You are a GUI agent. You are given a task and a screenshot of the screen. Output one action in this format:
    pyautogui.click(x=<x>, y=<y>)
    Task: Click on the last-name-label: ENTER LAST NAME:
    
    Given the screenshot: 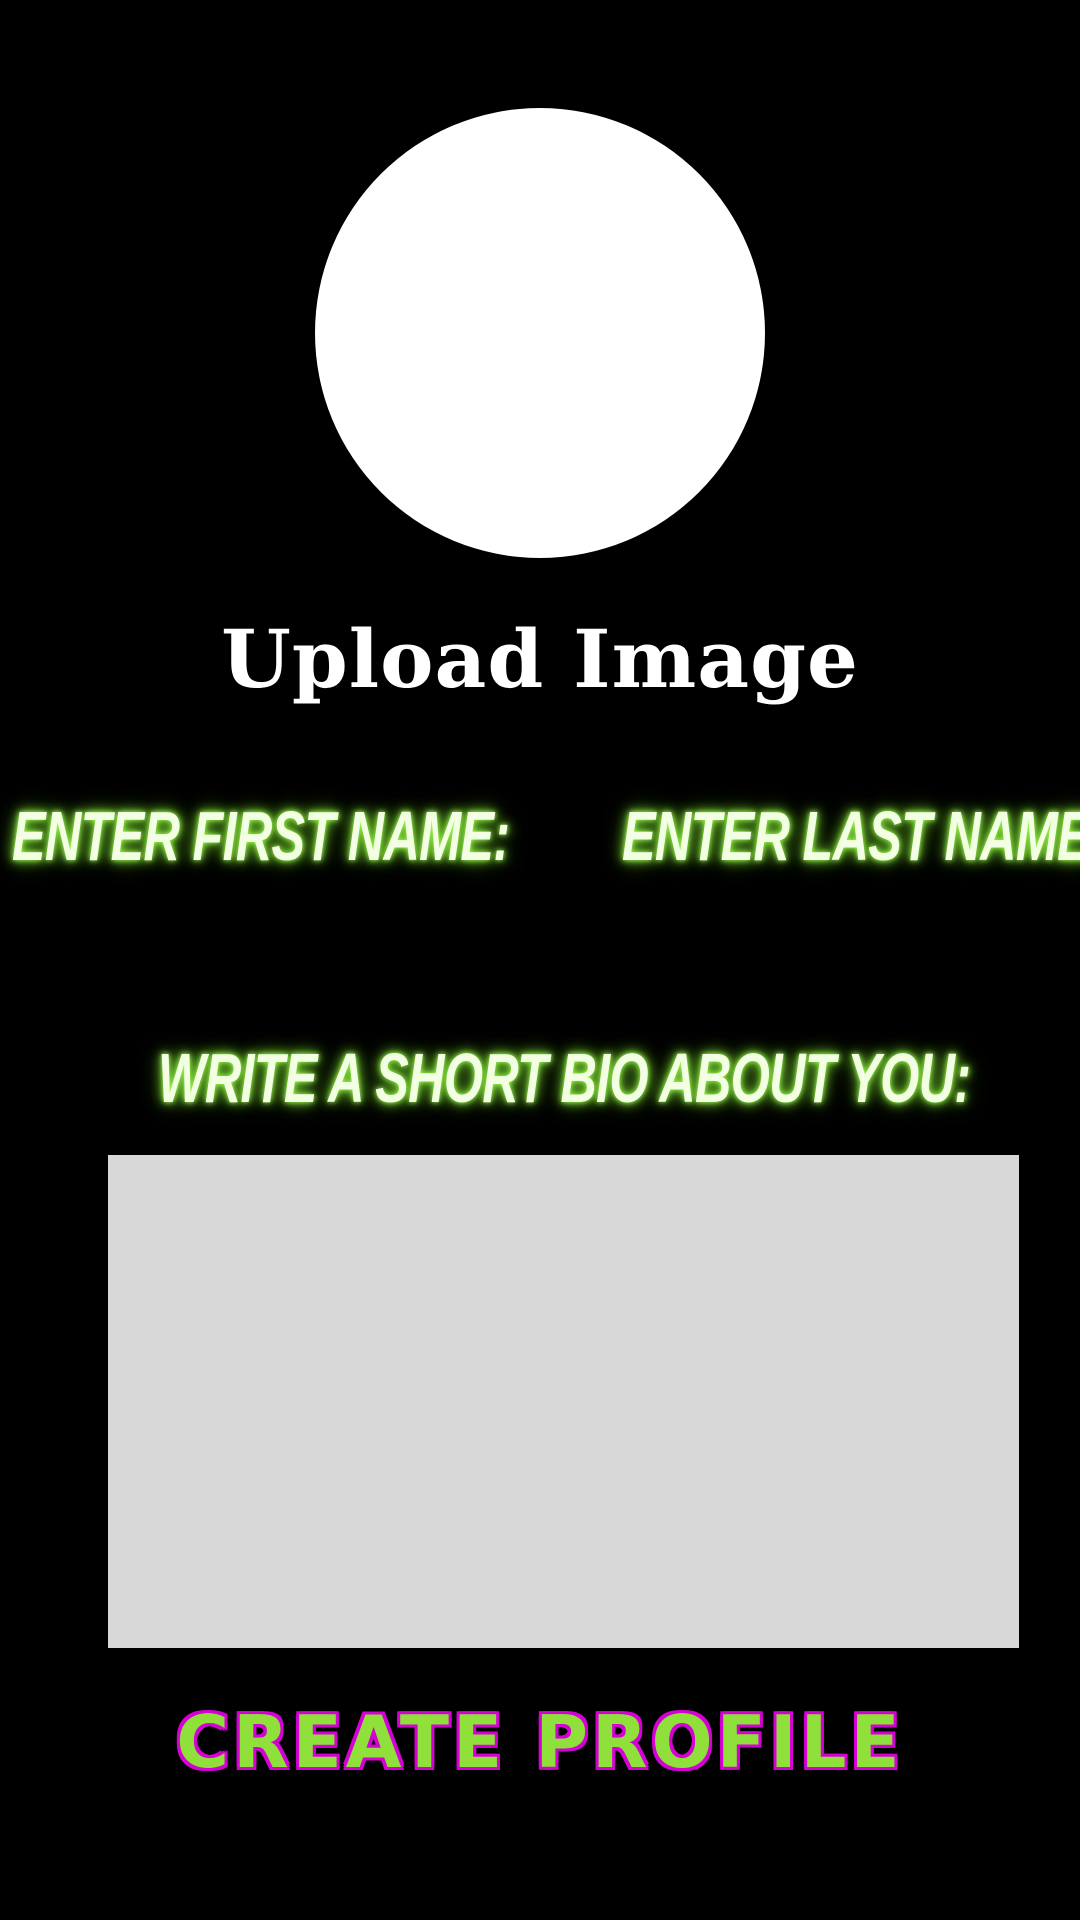 What is the action you would take?
    pyautogui.click(x=851, y=836)
    